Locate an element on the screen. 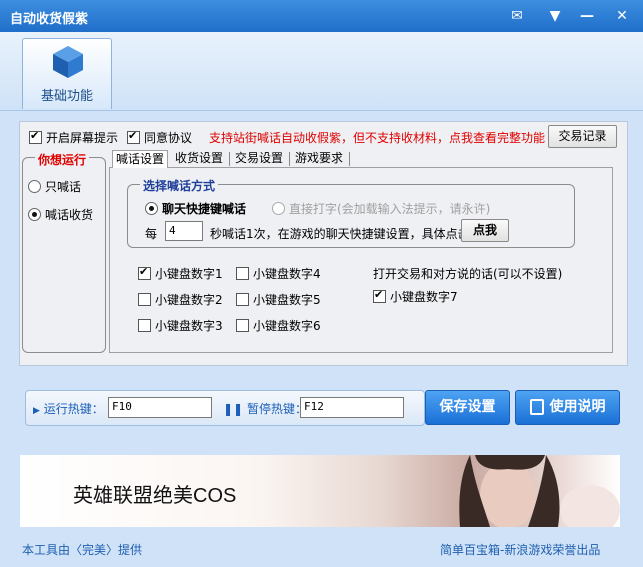  shout-mode-quick-key-label: 聊天快捷键喊话 is located at coordinates (204, 209).